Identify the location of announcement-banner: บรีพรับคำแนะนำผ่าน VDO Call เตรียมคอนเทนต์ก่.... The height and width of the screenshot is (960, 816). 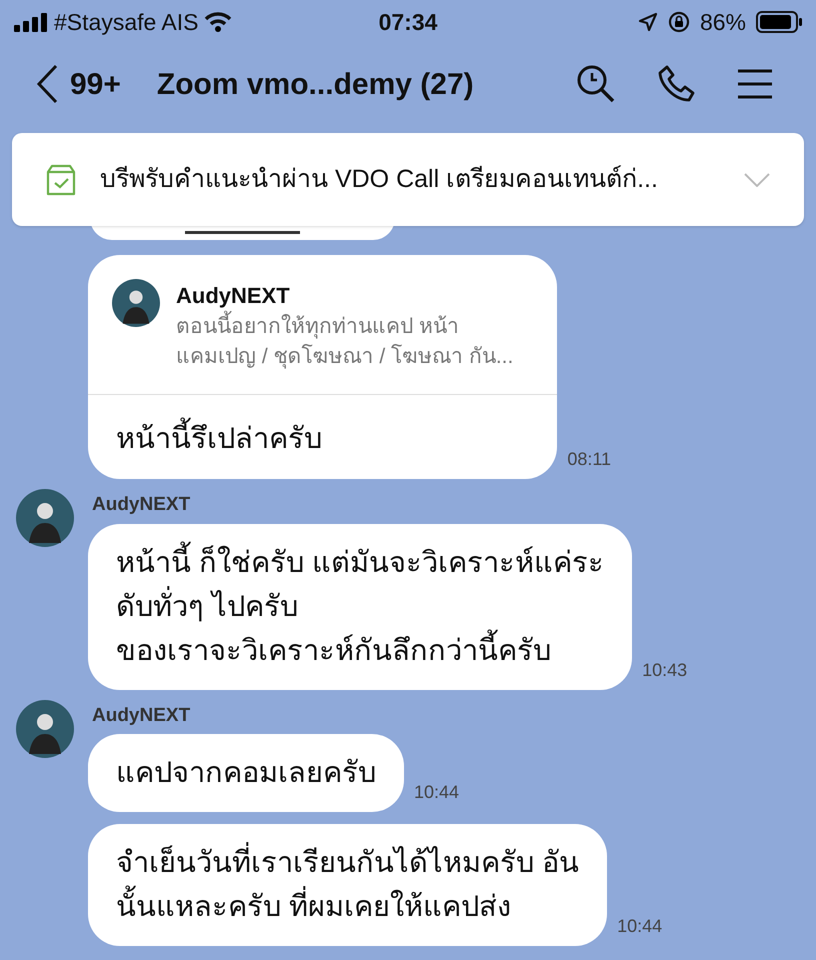
(408, 179).